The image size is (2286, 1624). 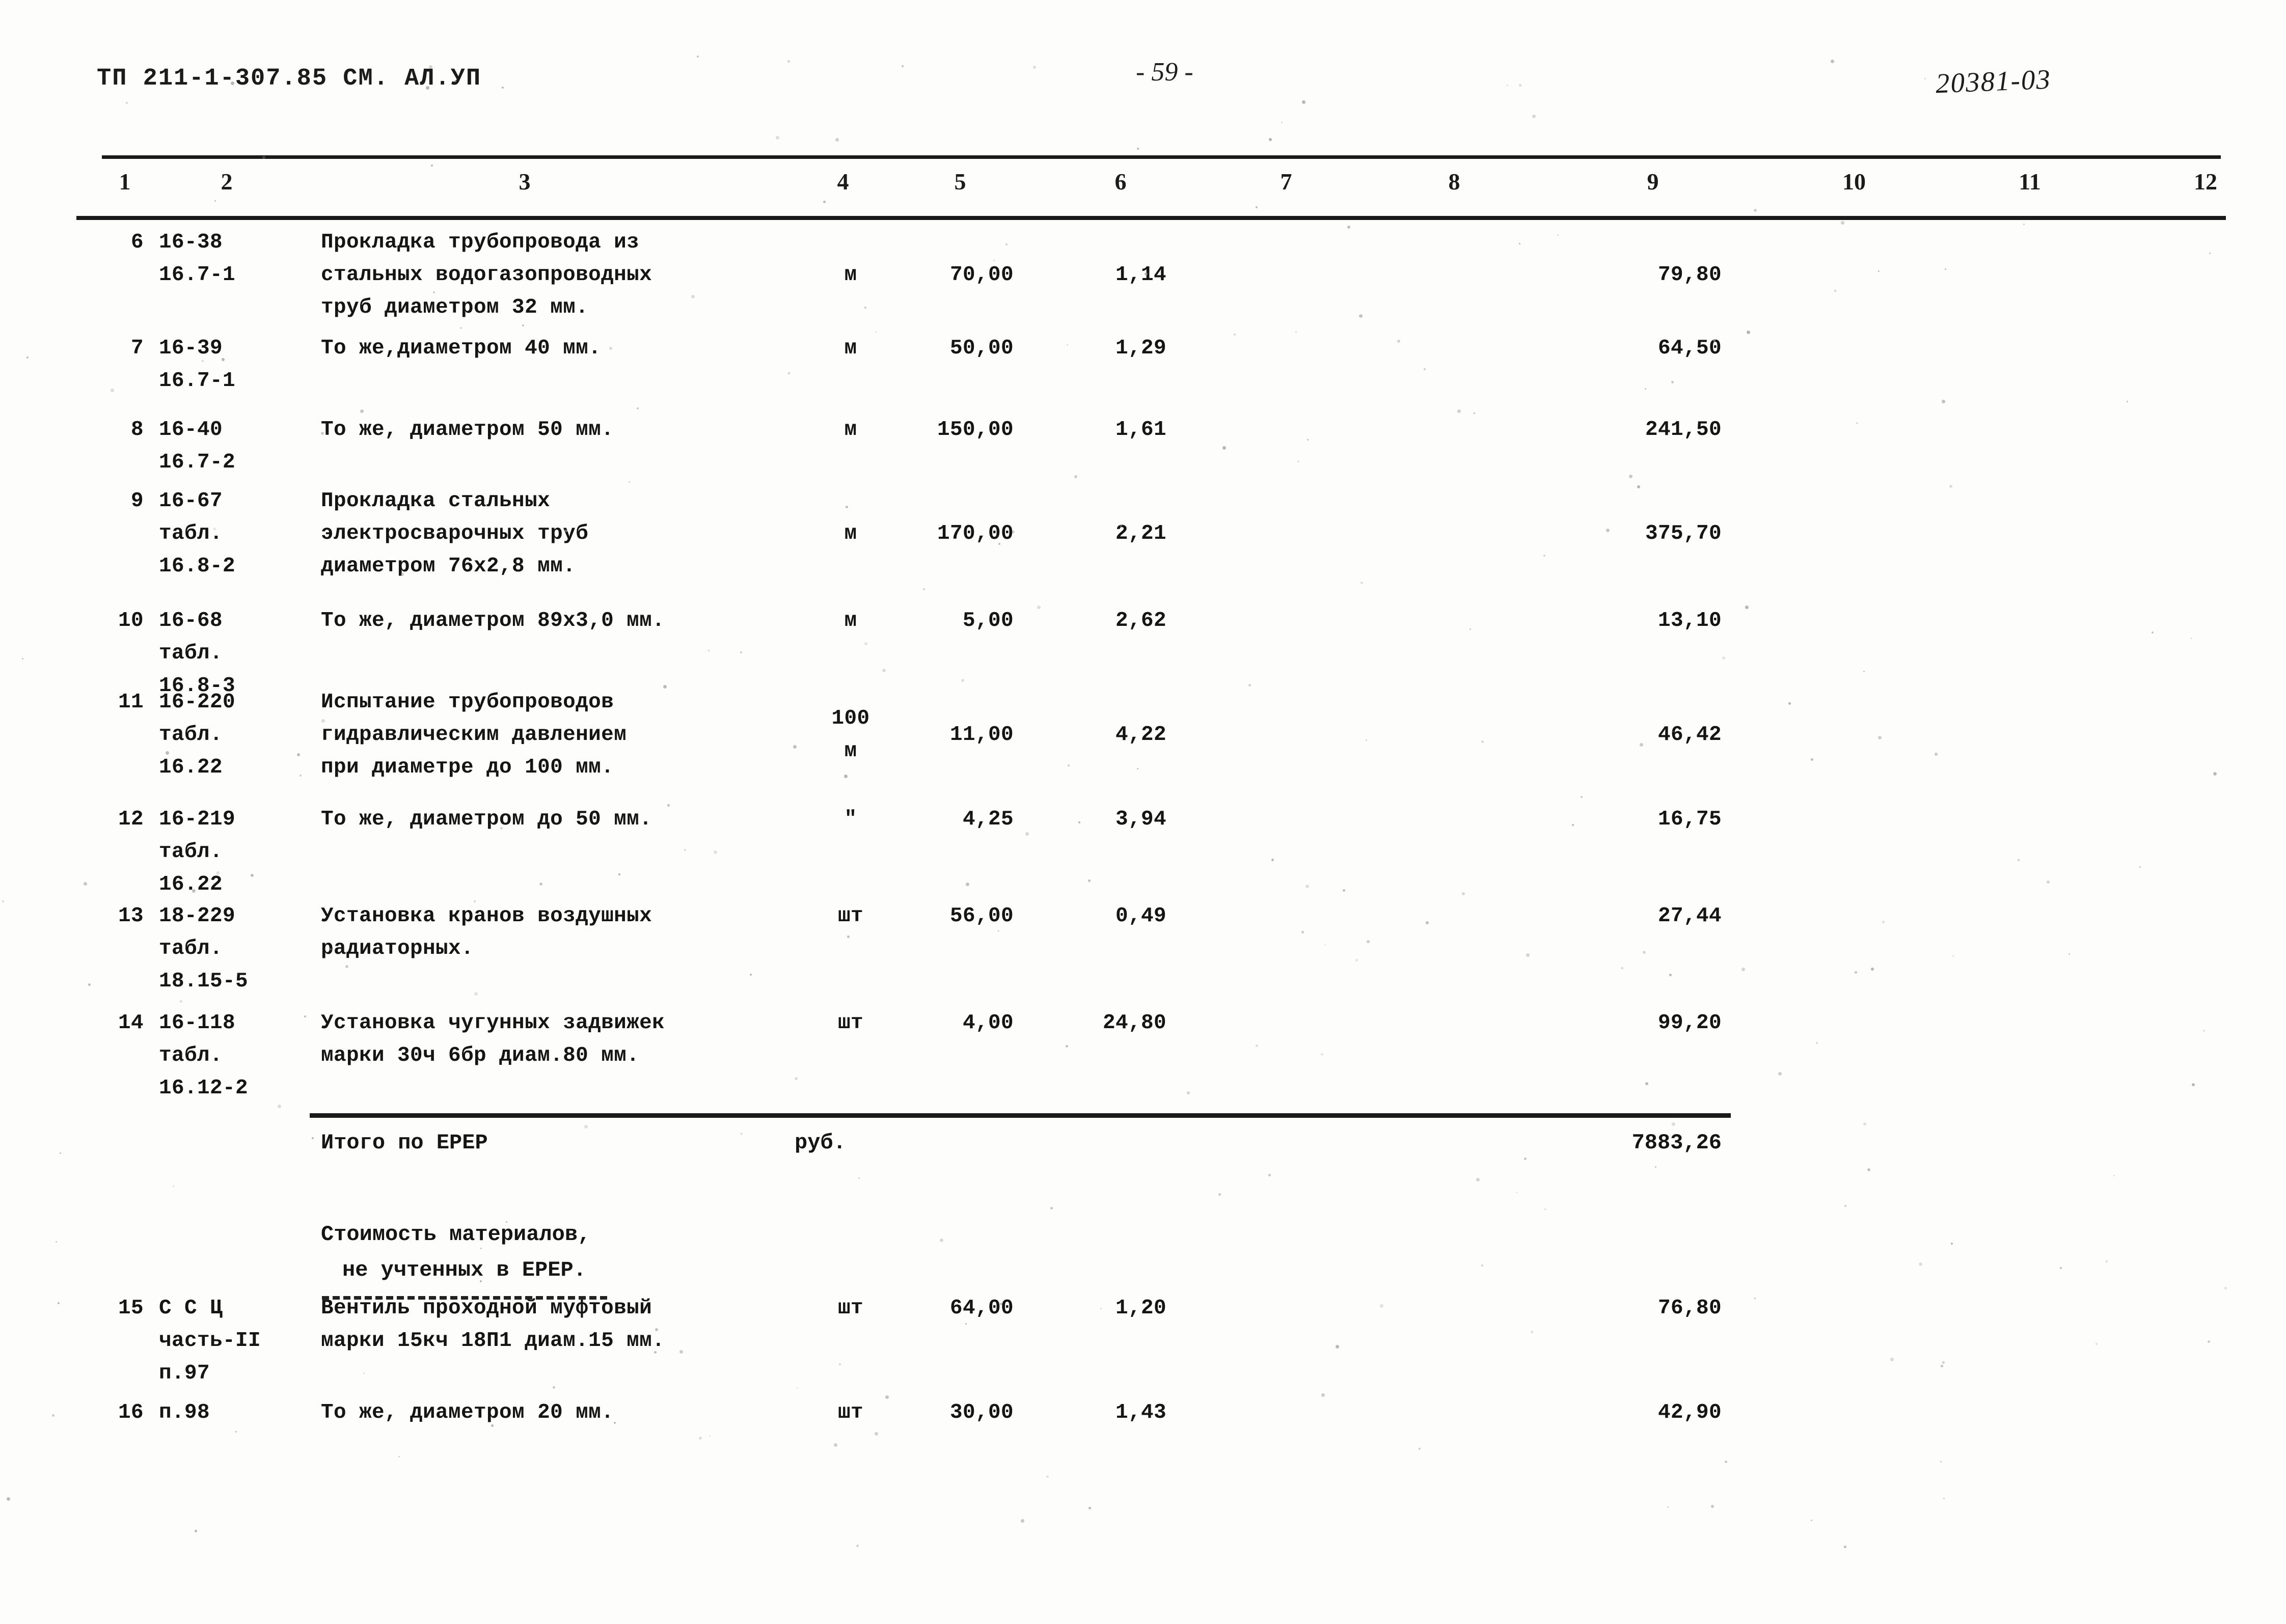 What do you see at coordinates (1689, 819) in the screenshot?
I see `row-total: 16,75` at bounding box center [1689, 819].